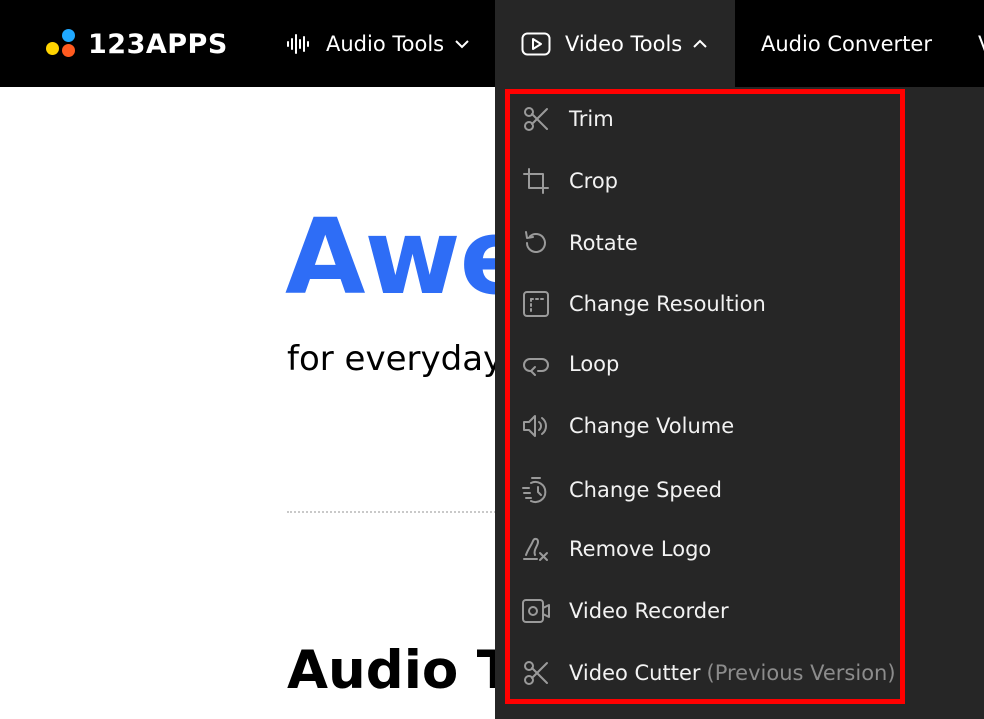 The image size is (984, 719). I want to click on chevron-down-icon, so click(462, 44).